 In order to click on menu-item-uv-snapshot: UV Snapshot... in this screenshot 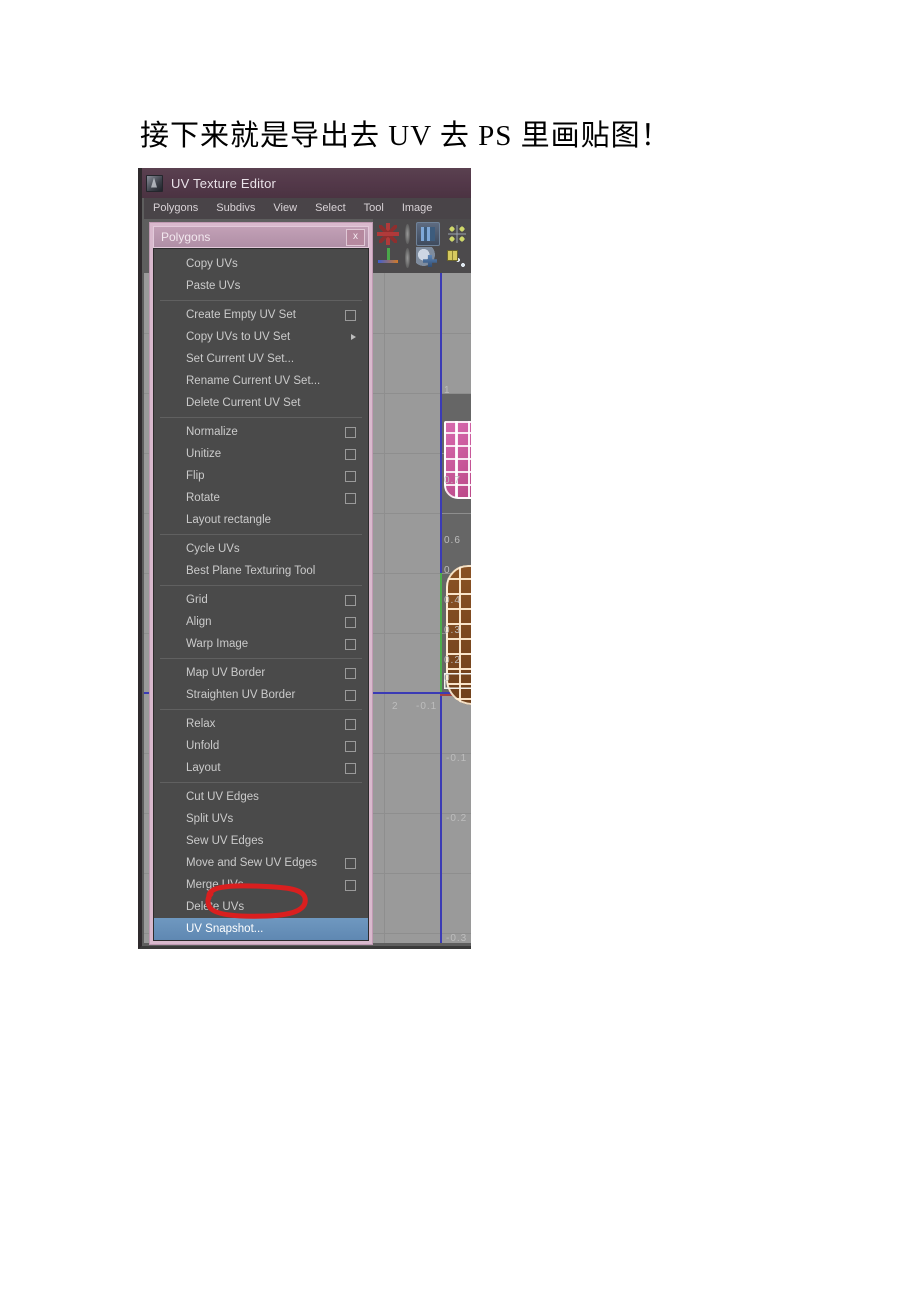, I will do `click(261, 929)`.